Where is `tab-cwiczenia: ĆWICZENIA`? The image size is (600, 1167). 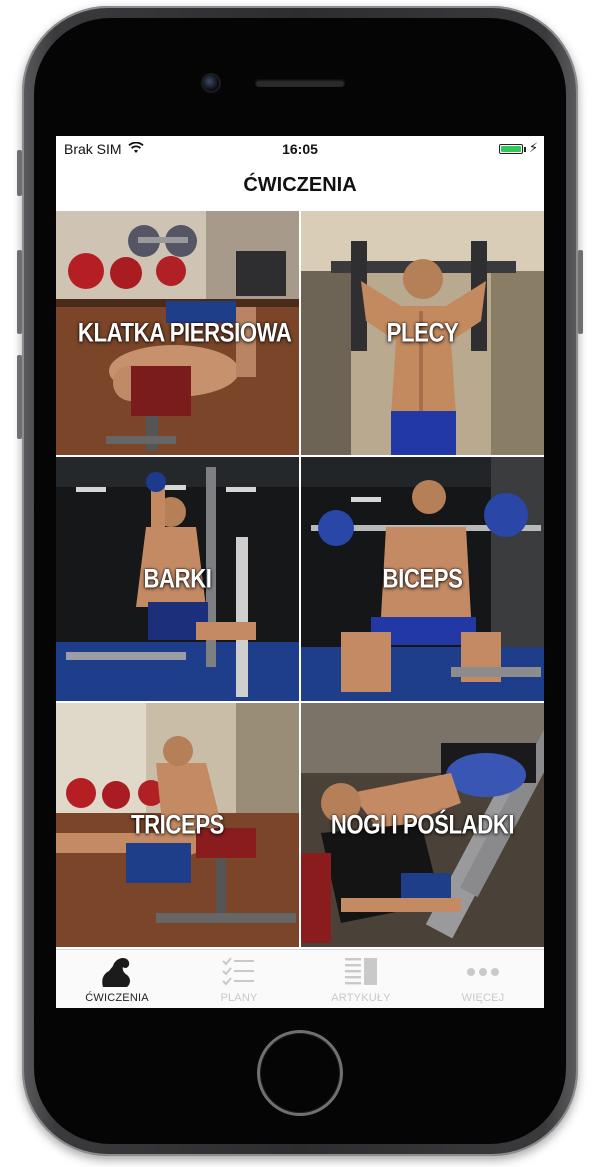 tab-cwiczenia: ĆWICZENIA is located at coordinates (117, 979).